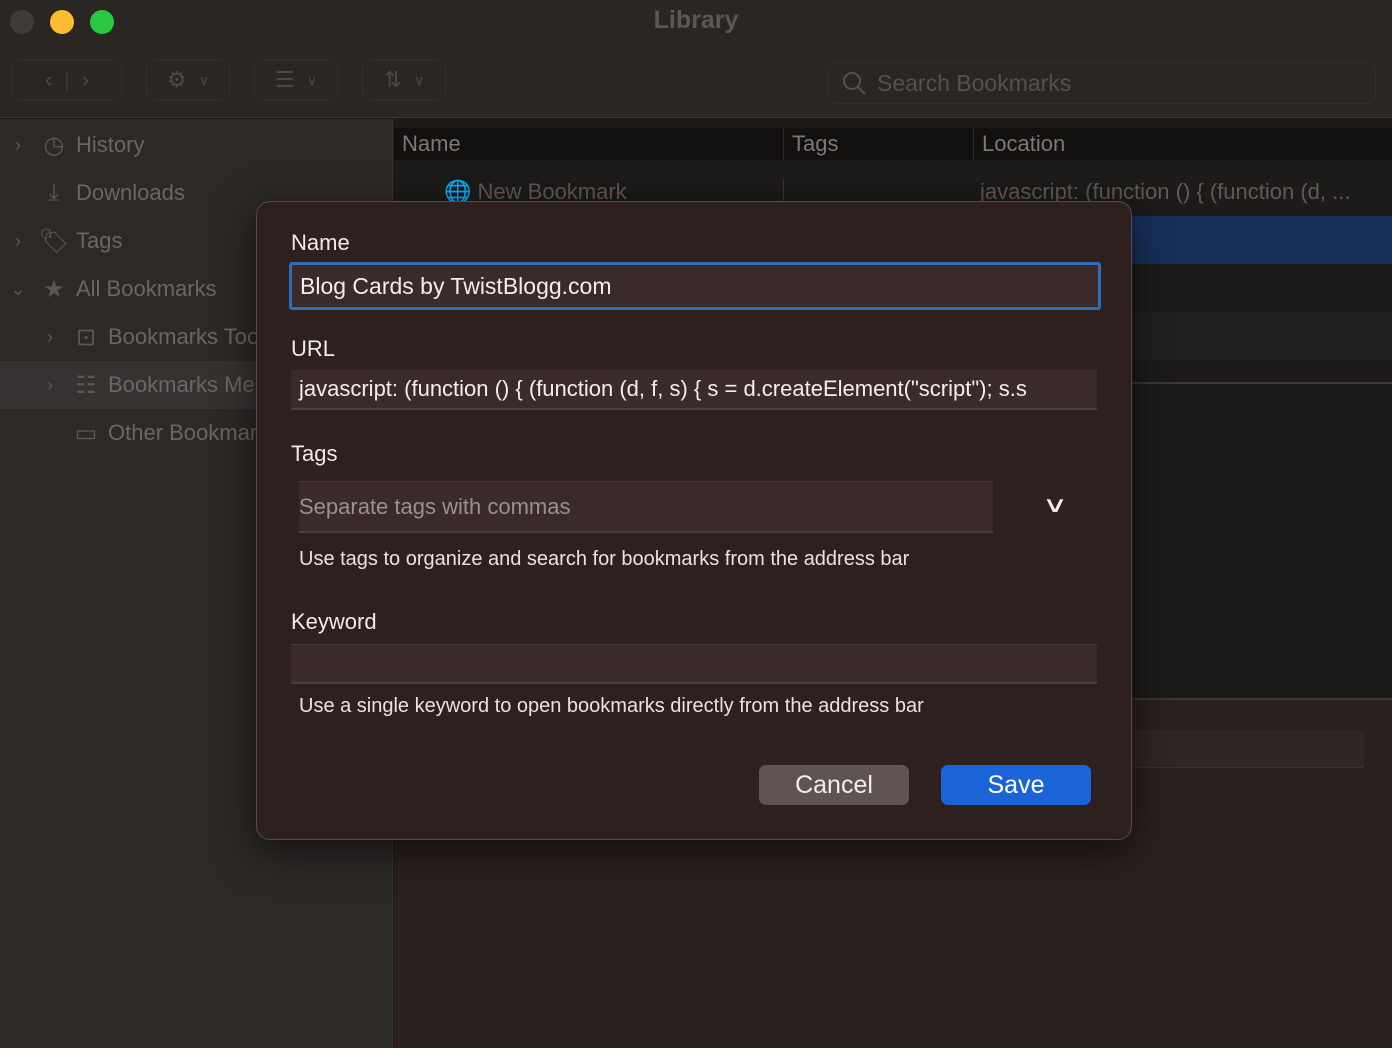 The image size is (1392, 1048). Describe the element at coordinates (196, 145) in the screenshot. I see `sidebar-item-history: › ◷ History` at that location.